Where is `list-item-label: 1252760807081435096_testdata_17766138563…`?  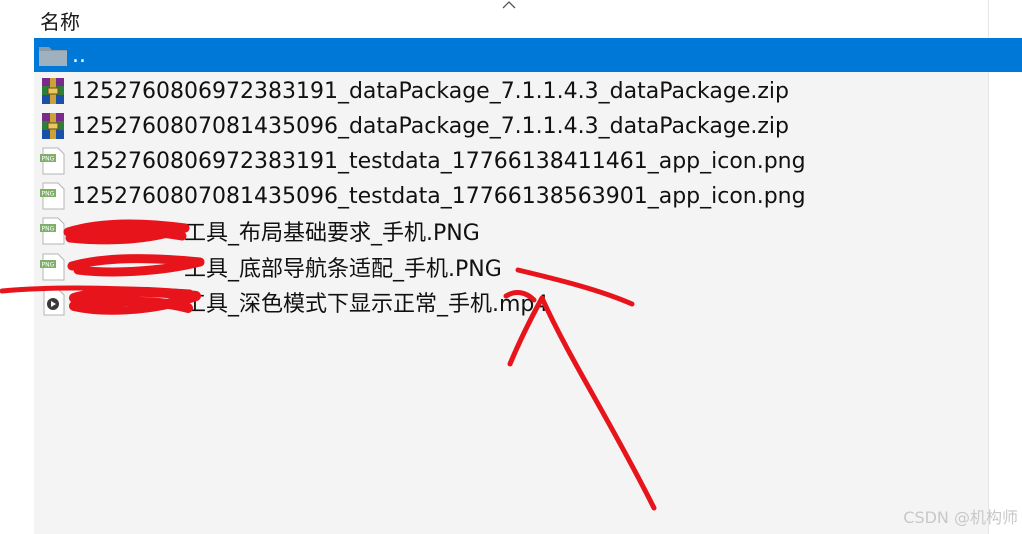 list-item-label: 1252760807081435096_testdata_17766138563… is located at coordinates (439, 196).